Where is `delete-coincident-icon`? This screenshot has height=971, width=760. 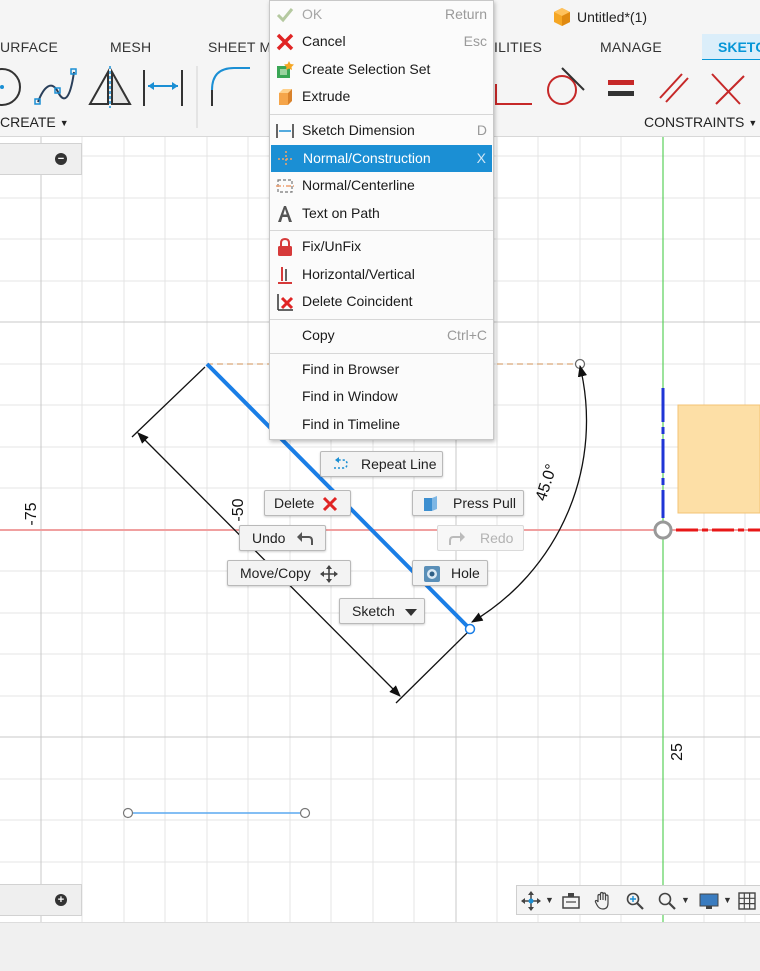 delete-coincident-icon is located at coordinates (285, 302).